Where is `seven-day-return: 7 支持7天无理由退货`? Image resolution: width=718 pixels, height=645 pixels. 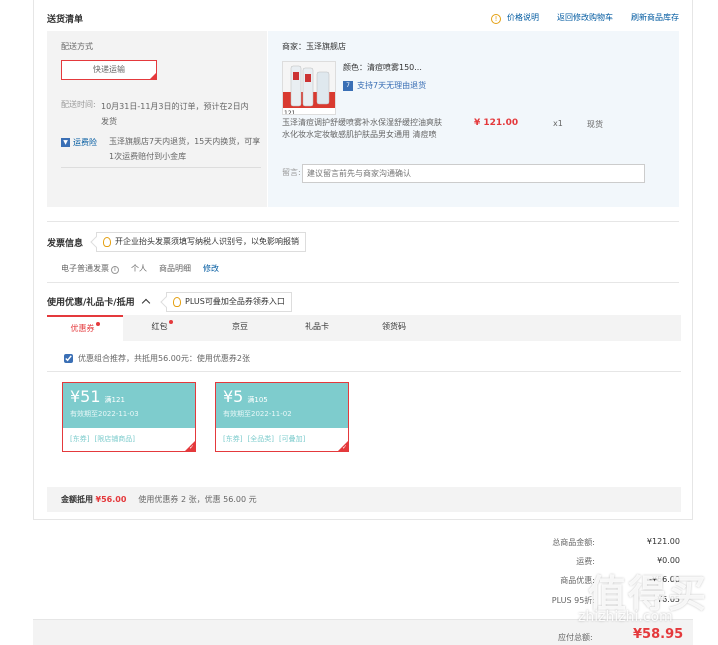 seven-day-return: 7 支持7天无理由退货 is located at coordinates (384, 85).